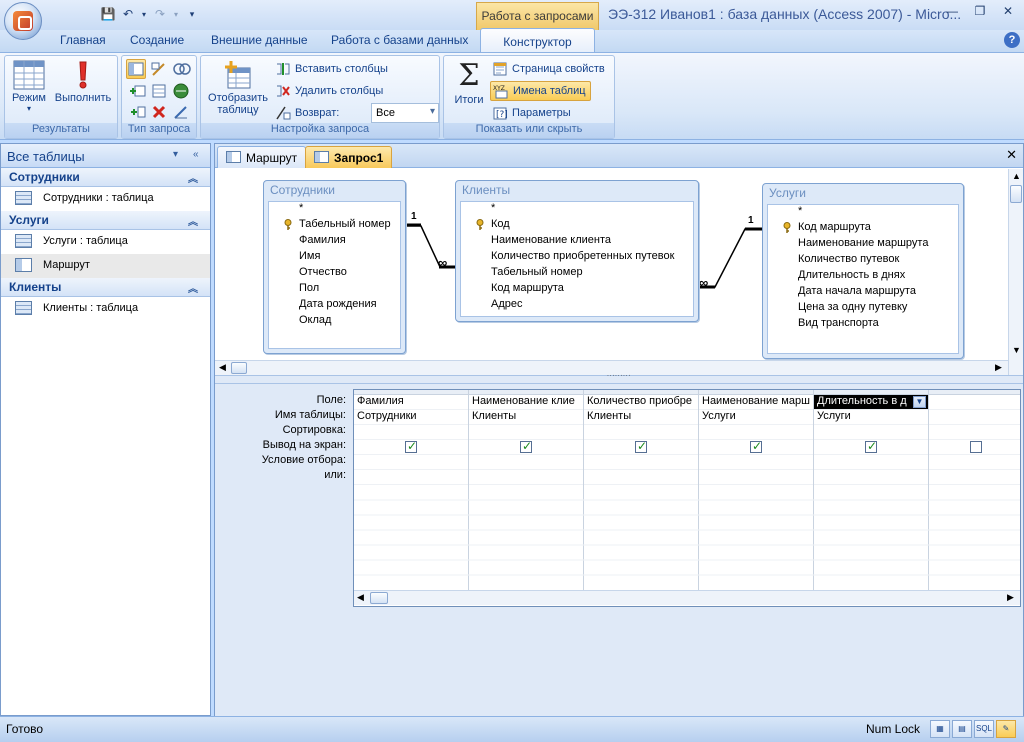 This screenshot has width=1024, height=742. Describe the element at coordinates (192, 14) in the screenshot. I see `customize-qat-icon: ▾` at that location.